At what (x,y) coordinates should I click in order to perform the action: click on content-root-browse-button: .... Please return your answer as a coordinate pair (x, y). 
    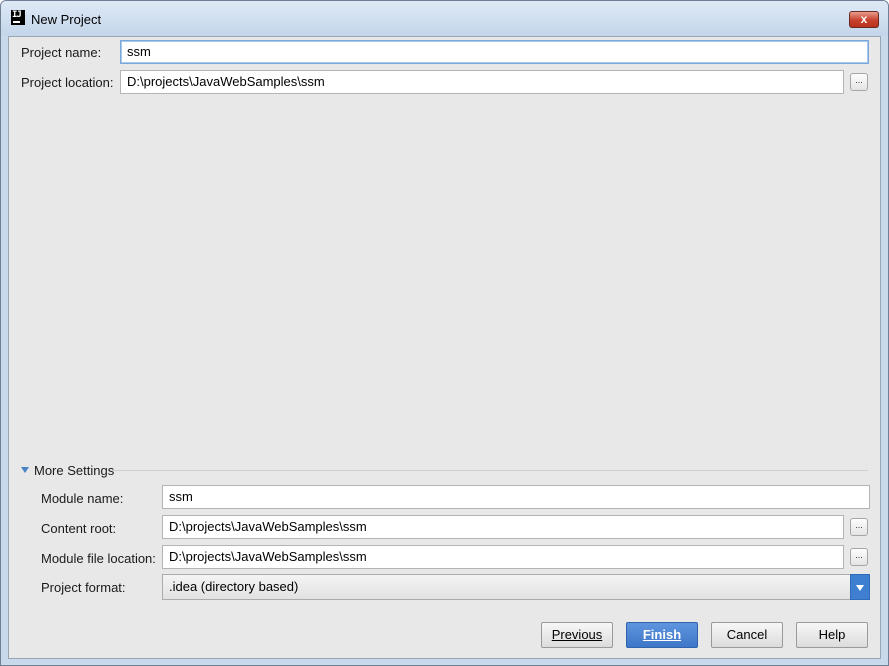
    Looking at the image, I should click on (859, 527).